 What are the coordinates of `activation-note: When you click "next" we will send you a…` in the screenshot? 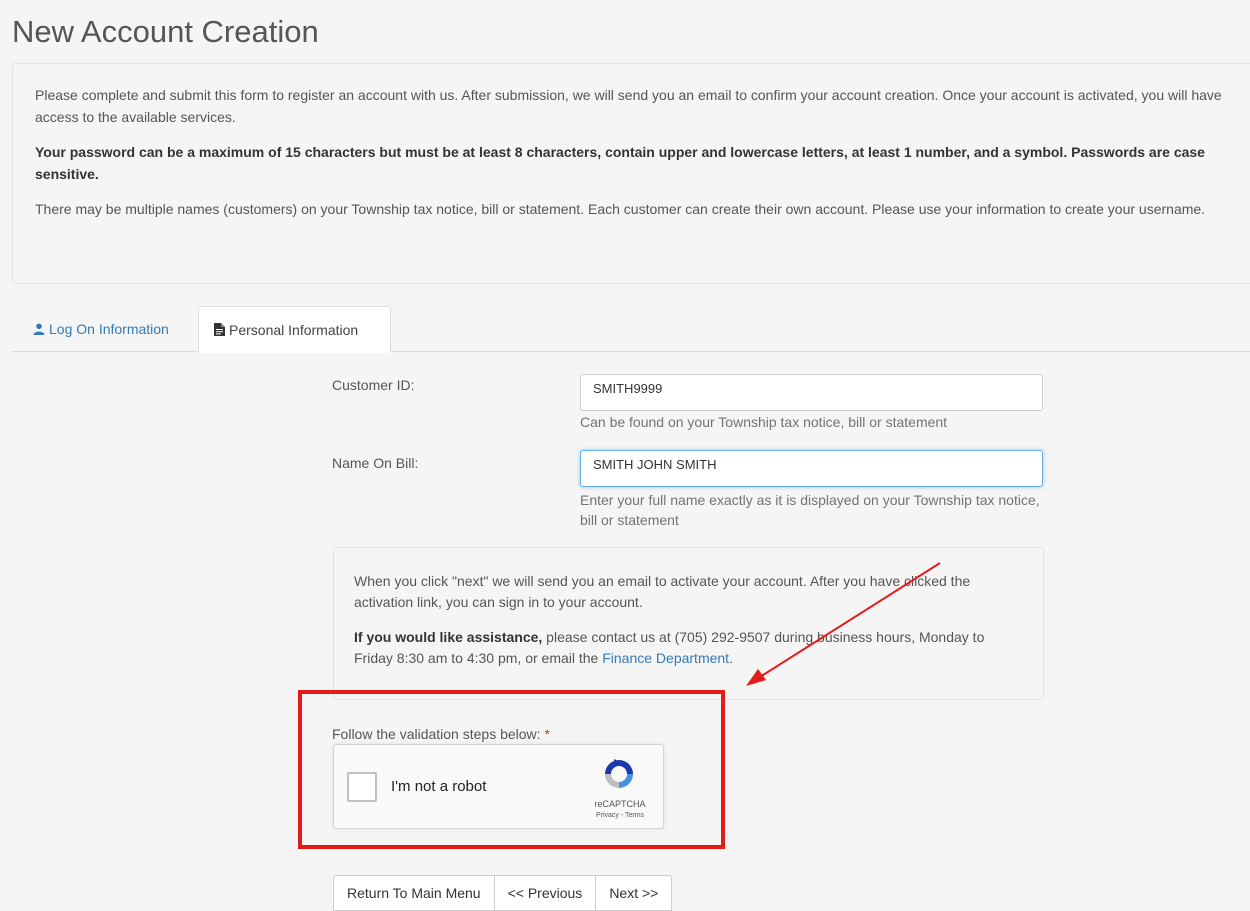 It's located at (662, 591).